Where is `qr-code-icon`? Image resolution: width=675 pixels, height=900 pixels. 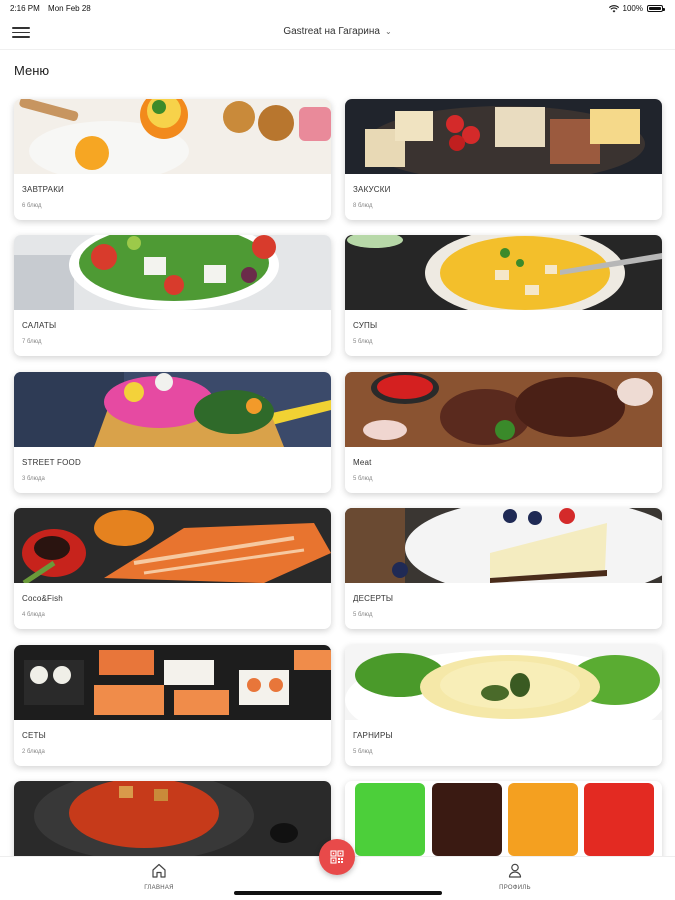
qr-code-icon is located at coordinates (337, 857).